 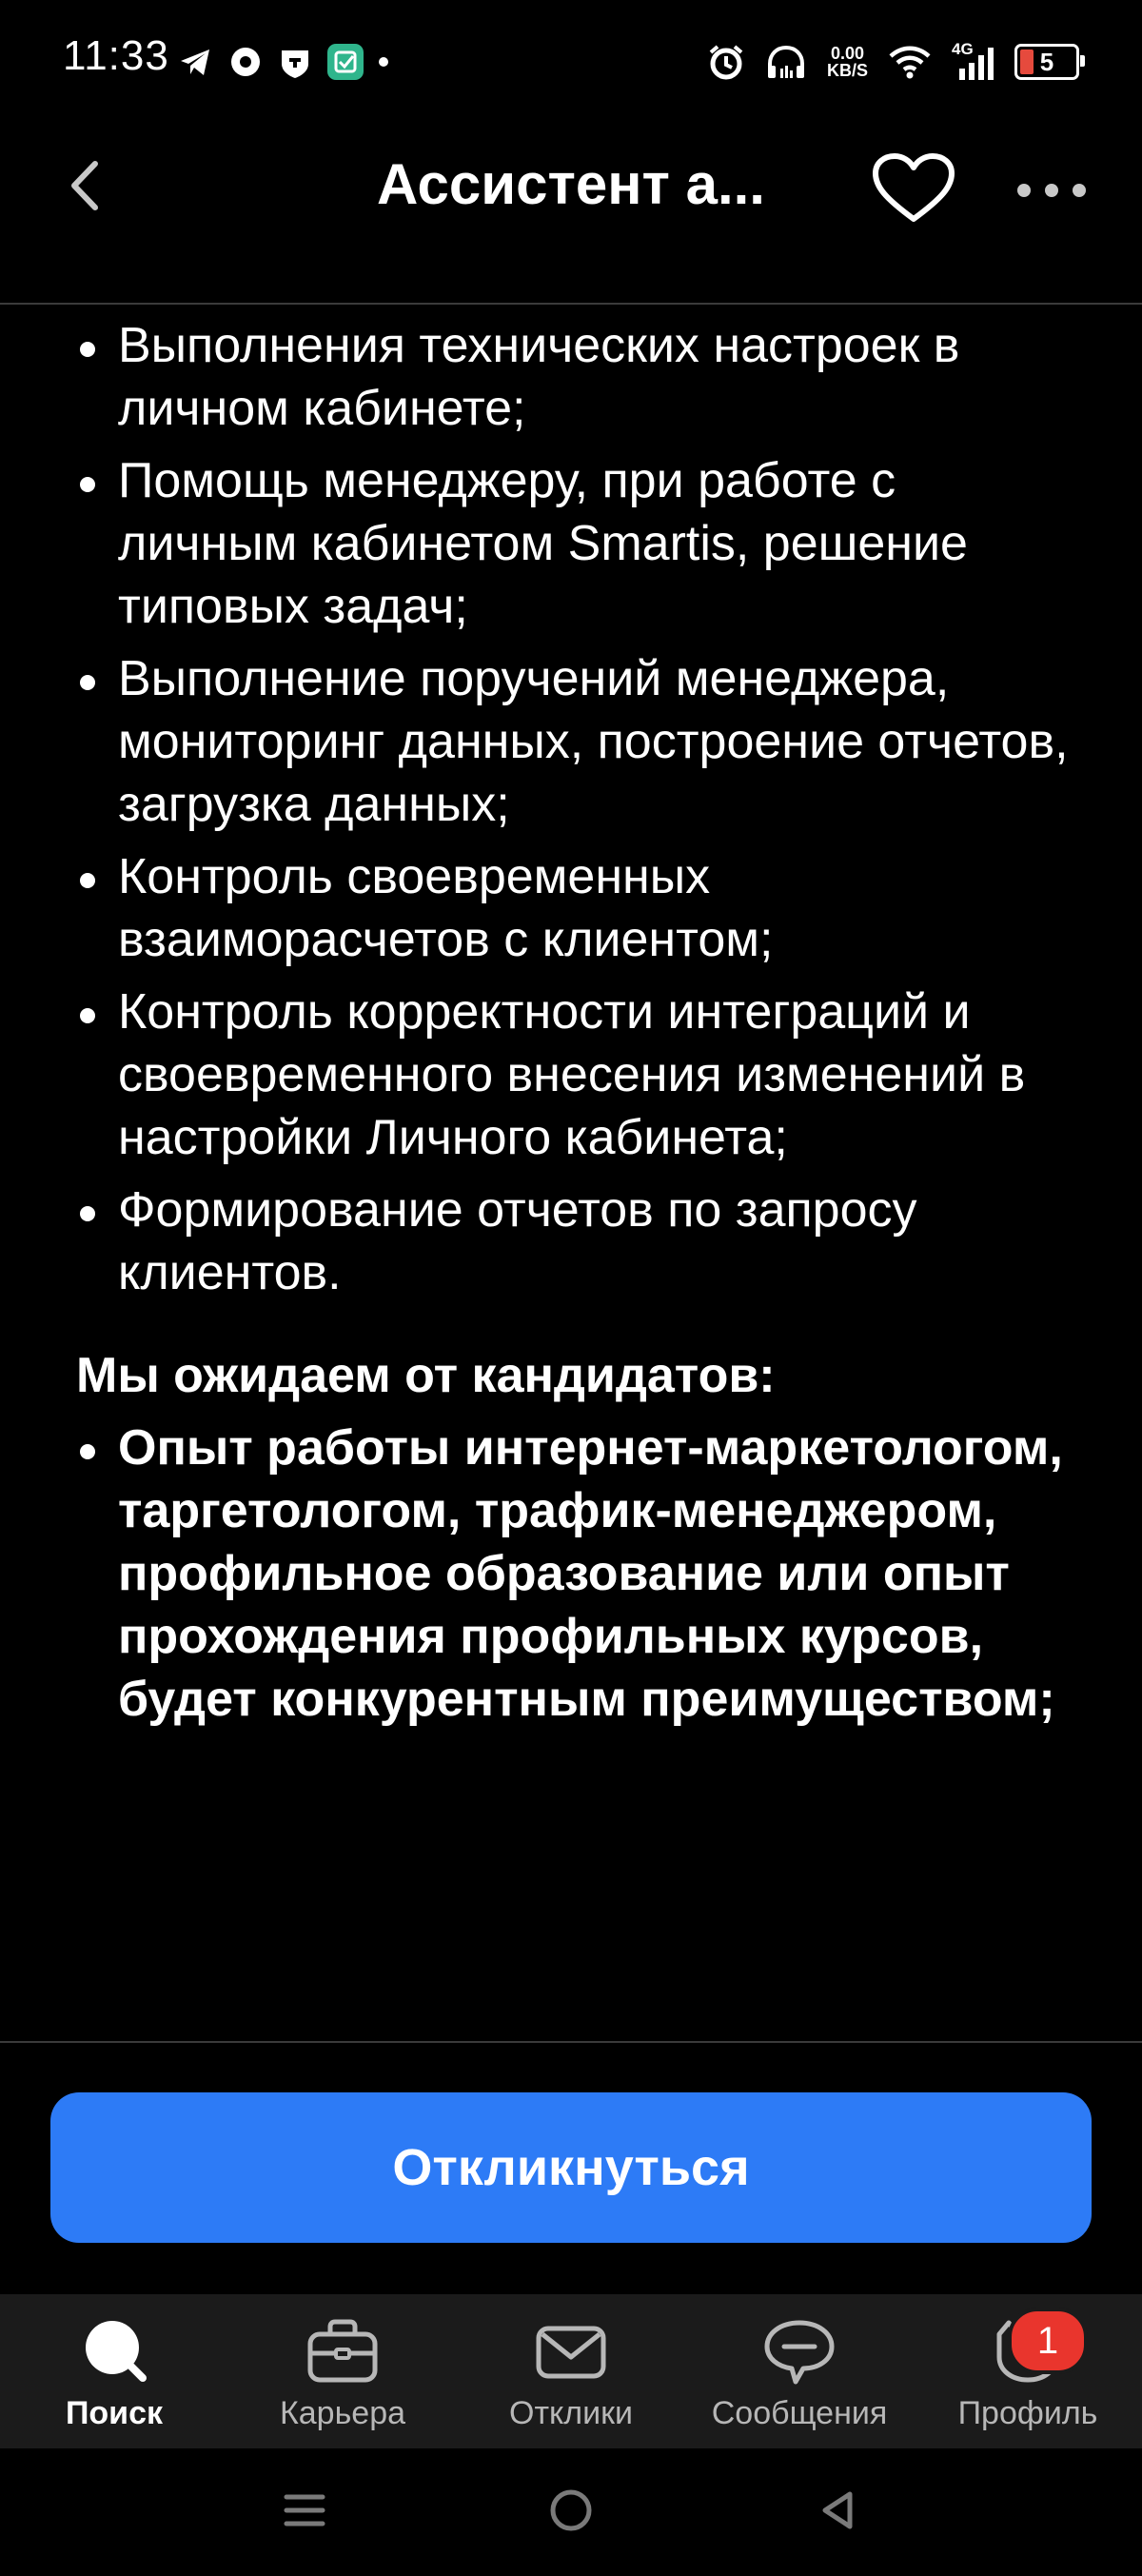 I want to click on recent-apps-button, so click(x=304, y=2513).